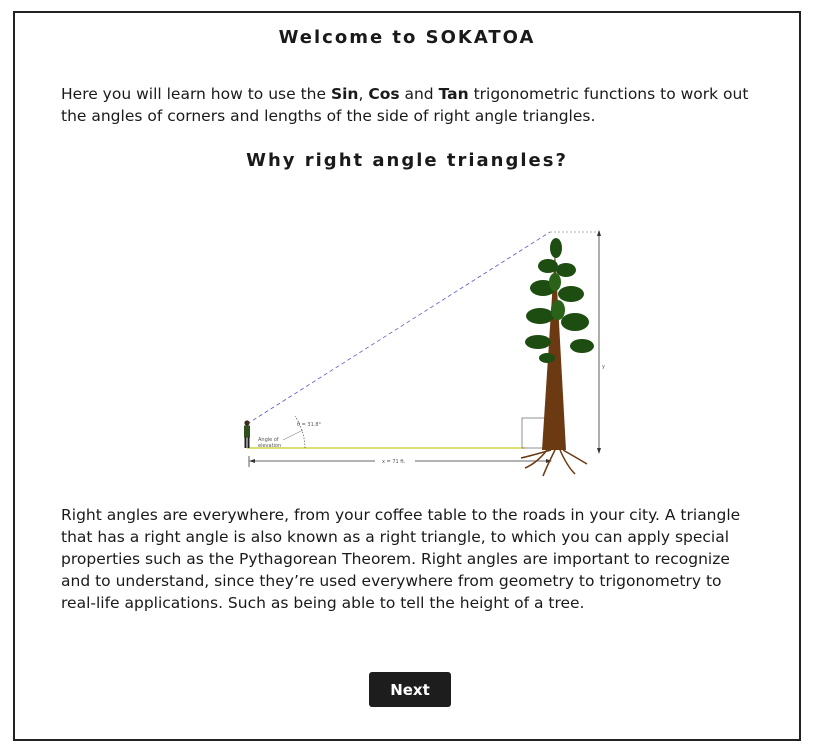  What do you see at coordinates (384, 94) in the screenshot?
I see `intro-cos: Cos` at bounding box center [384, 94].